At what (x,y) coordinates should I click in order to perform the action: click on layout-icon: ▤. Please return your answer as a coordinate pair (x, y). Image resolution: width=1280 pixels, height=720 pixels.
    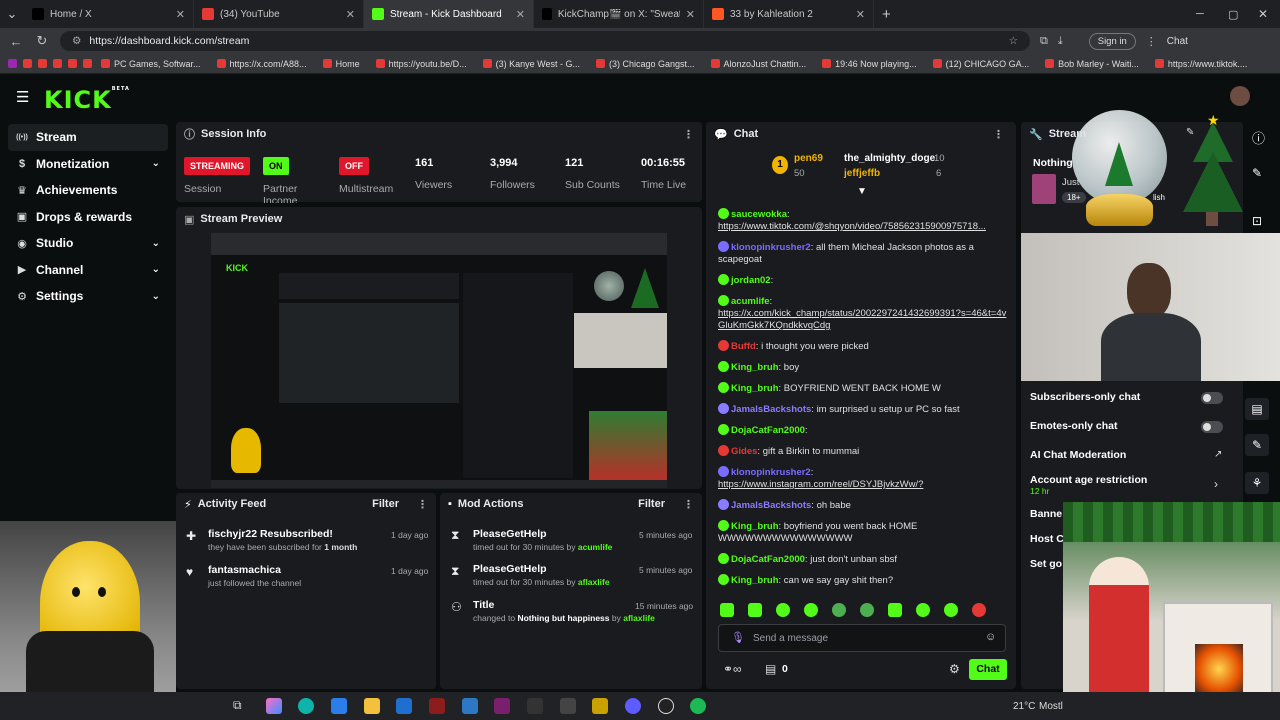
    Looking at the image, I should click on (1257, 409).